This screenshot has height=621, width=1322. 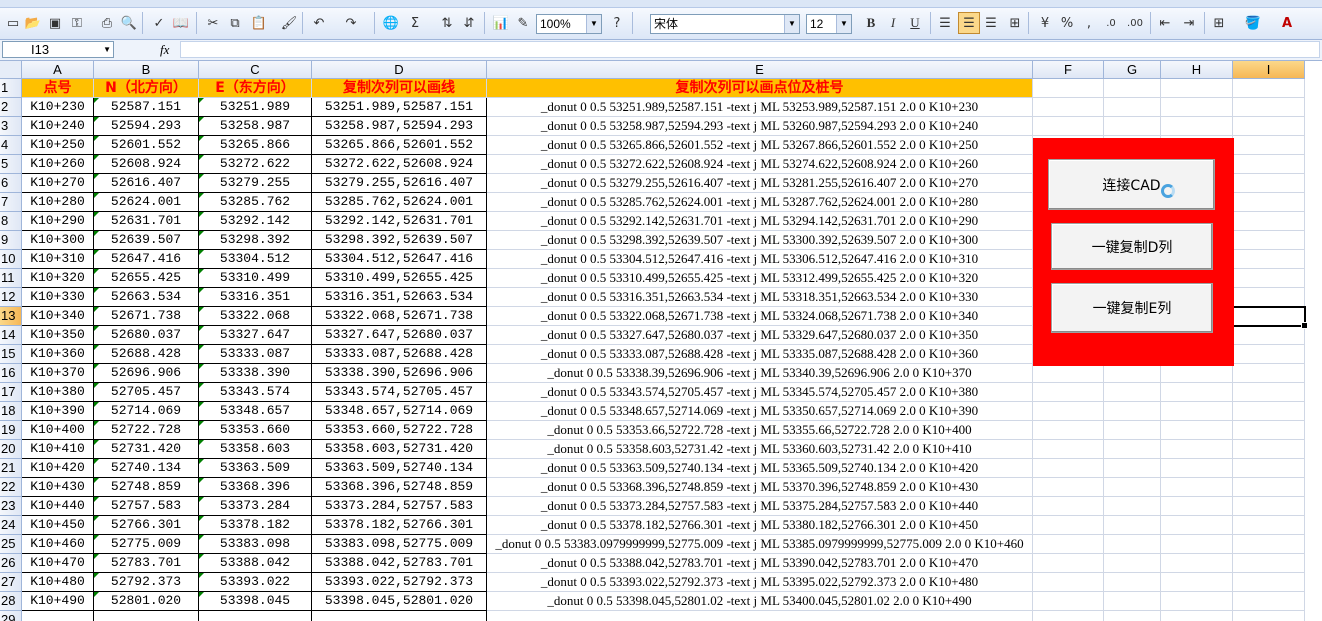 What do you see at coordinates (58, 278) in the screenshot?
I see `data-cell-a: K10+320` at bounding box center [58, 278].